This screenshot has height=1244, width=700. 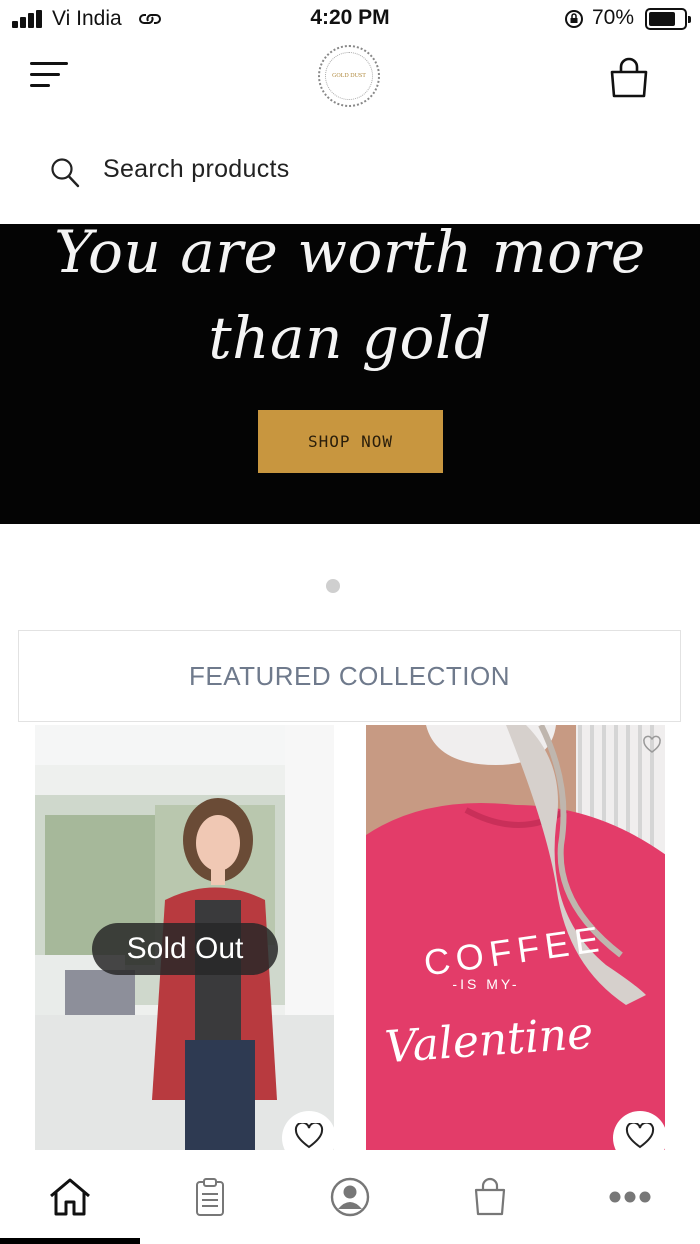 I want to click on menu-button, so click(x=50, y=78).